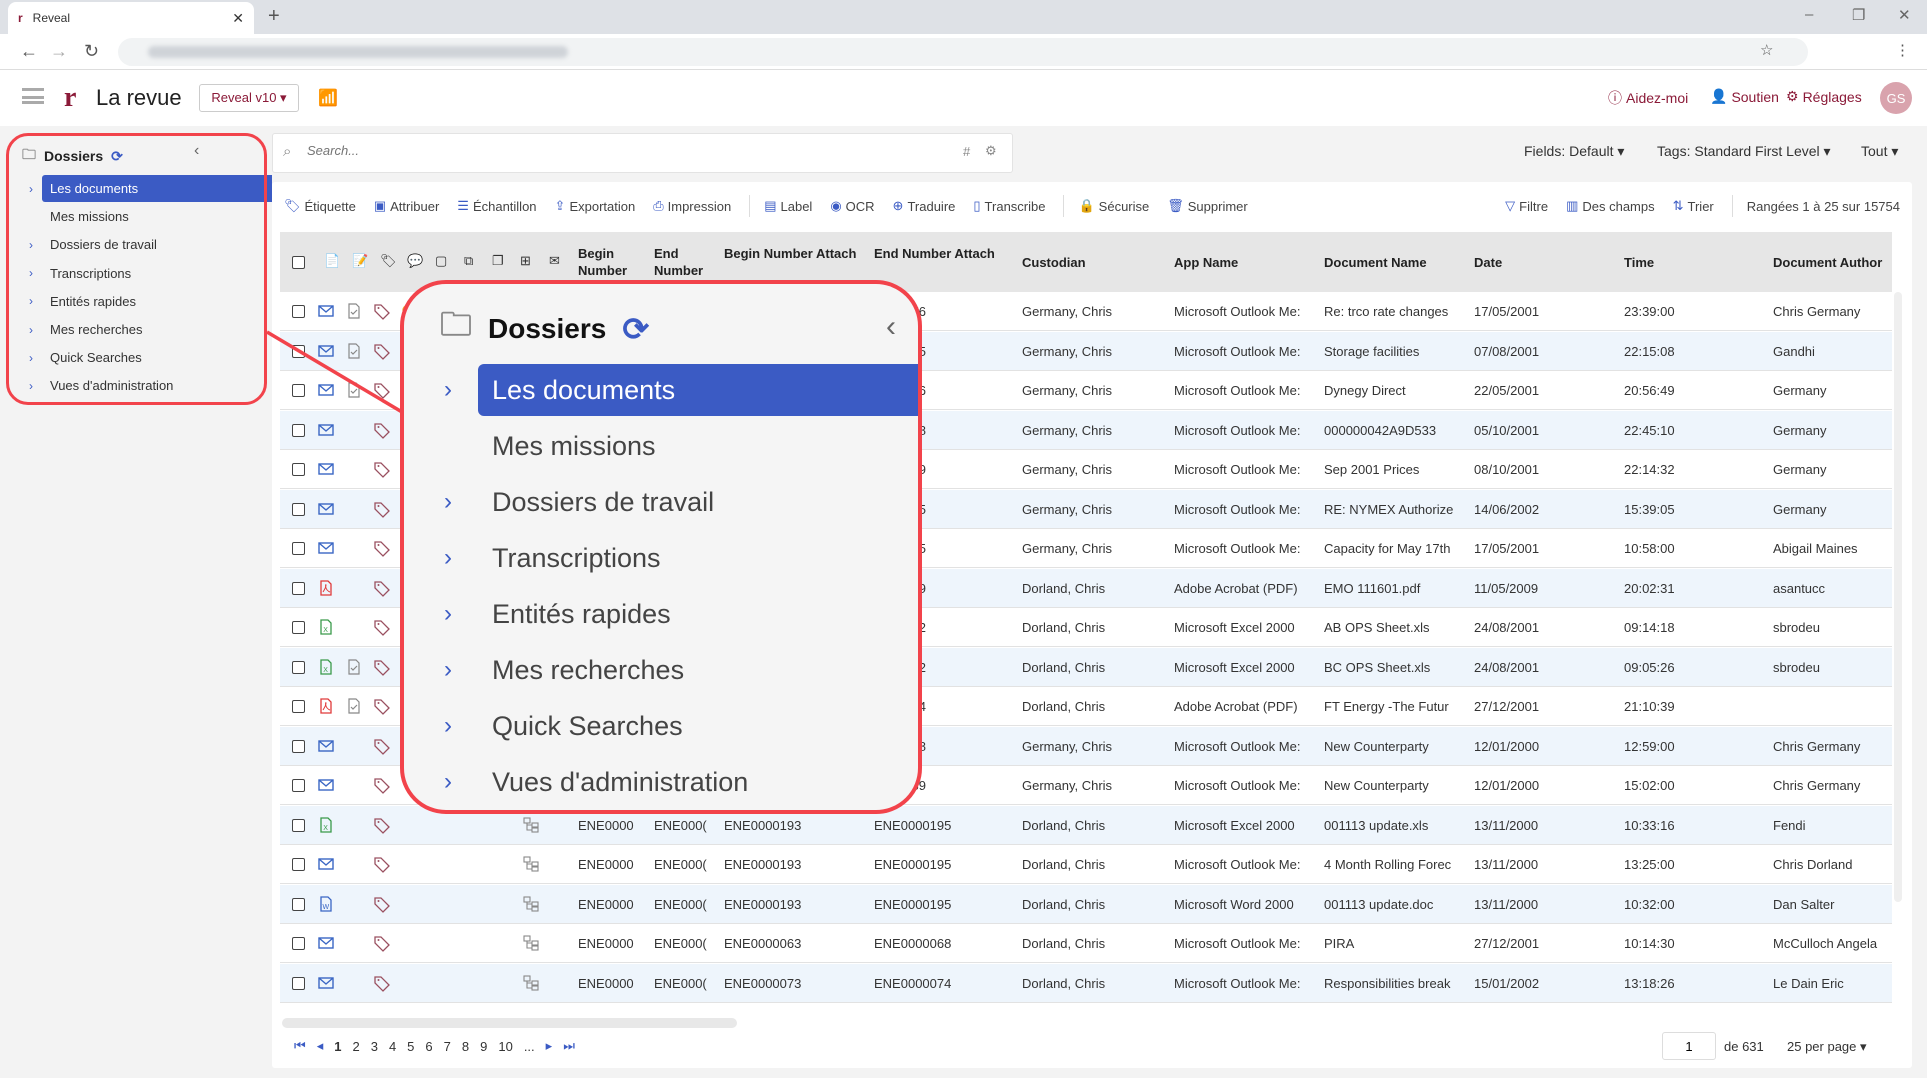  Describe the element at coordinates (796, 253) in the screenshot. I see `column-header: Begin Number Attach` at that location.